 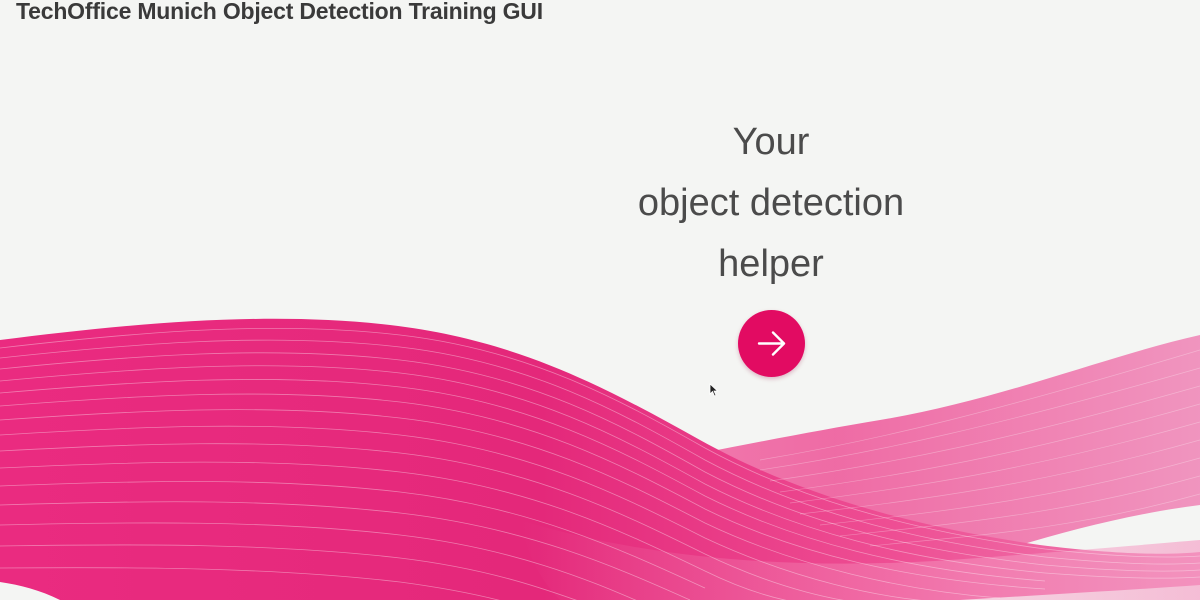 What do you see at coordinates (771, 142) in the screenshot?
I see `hero-line-your: Your` at bounding box center [771, 142].